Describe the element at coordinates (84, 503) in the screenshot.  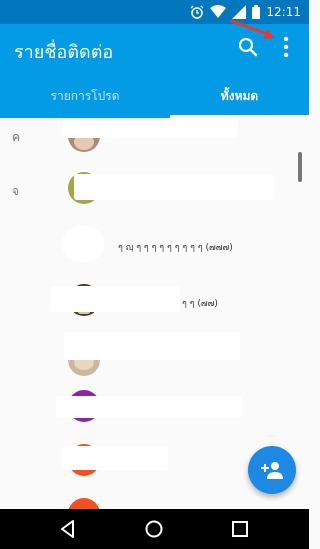
I see `avatar` at that location.